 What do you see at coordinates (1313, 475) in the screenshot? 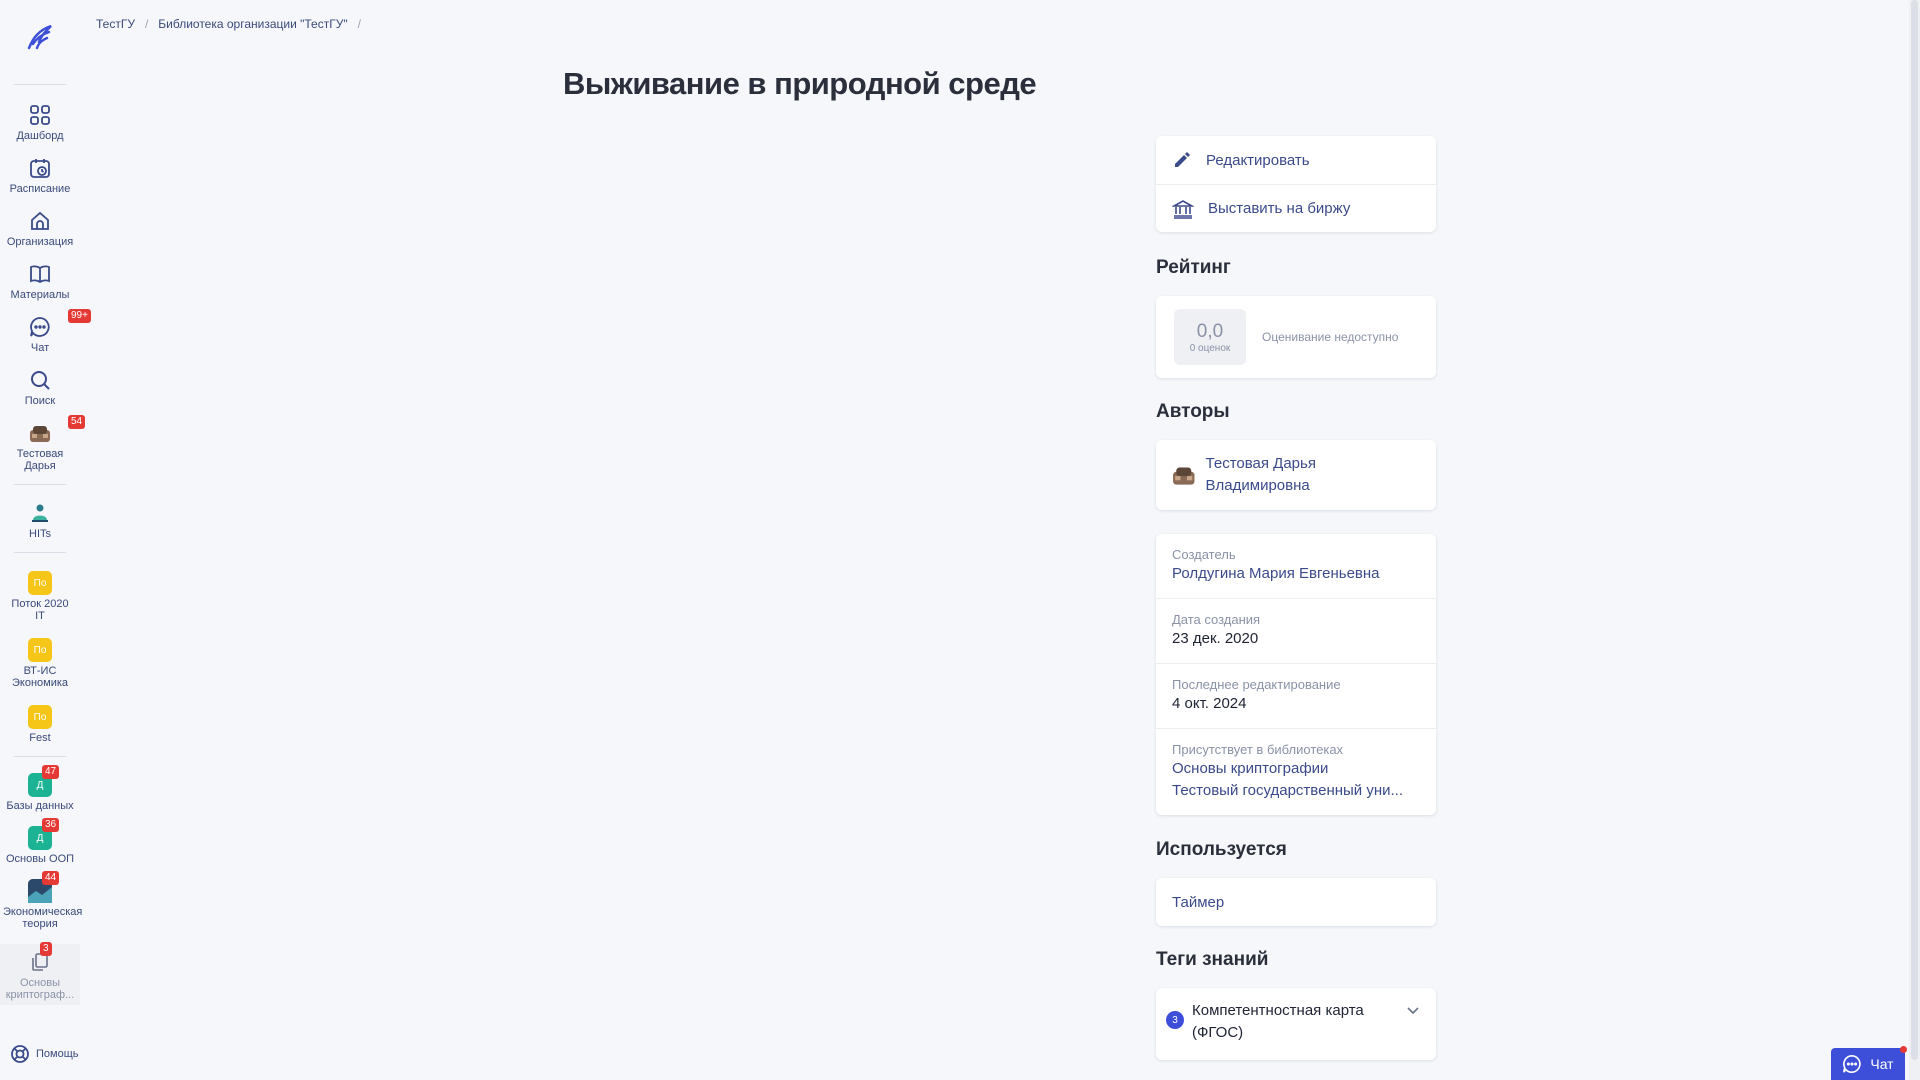
I see `author-name-link: Тестовая Дарья Владимировна` at bounding box center [1313, 475].